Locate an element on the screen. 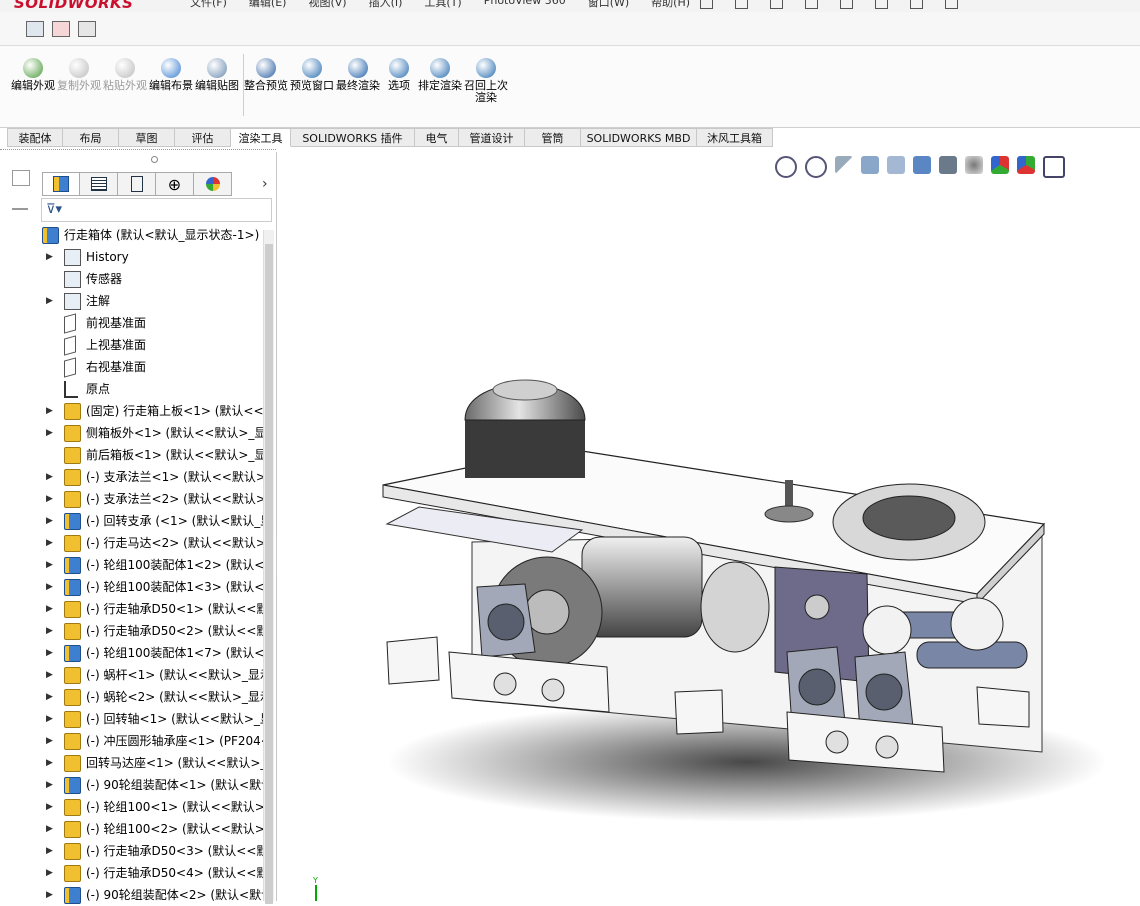  tab: 布局 is located at coordinates (91, 137).